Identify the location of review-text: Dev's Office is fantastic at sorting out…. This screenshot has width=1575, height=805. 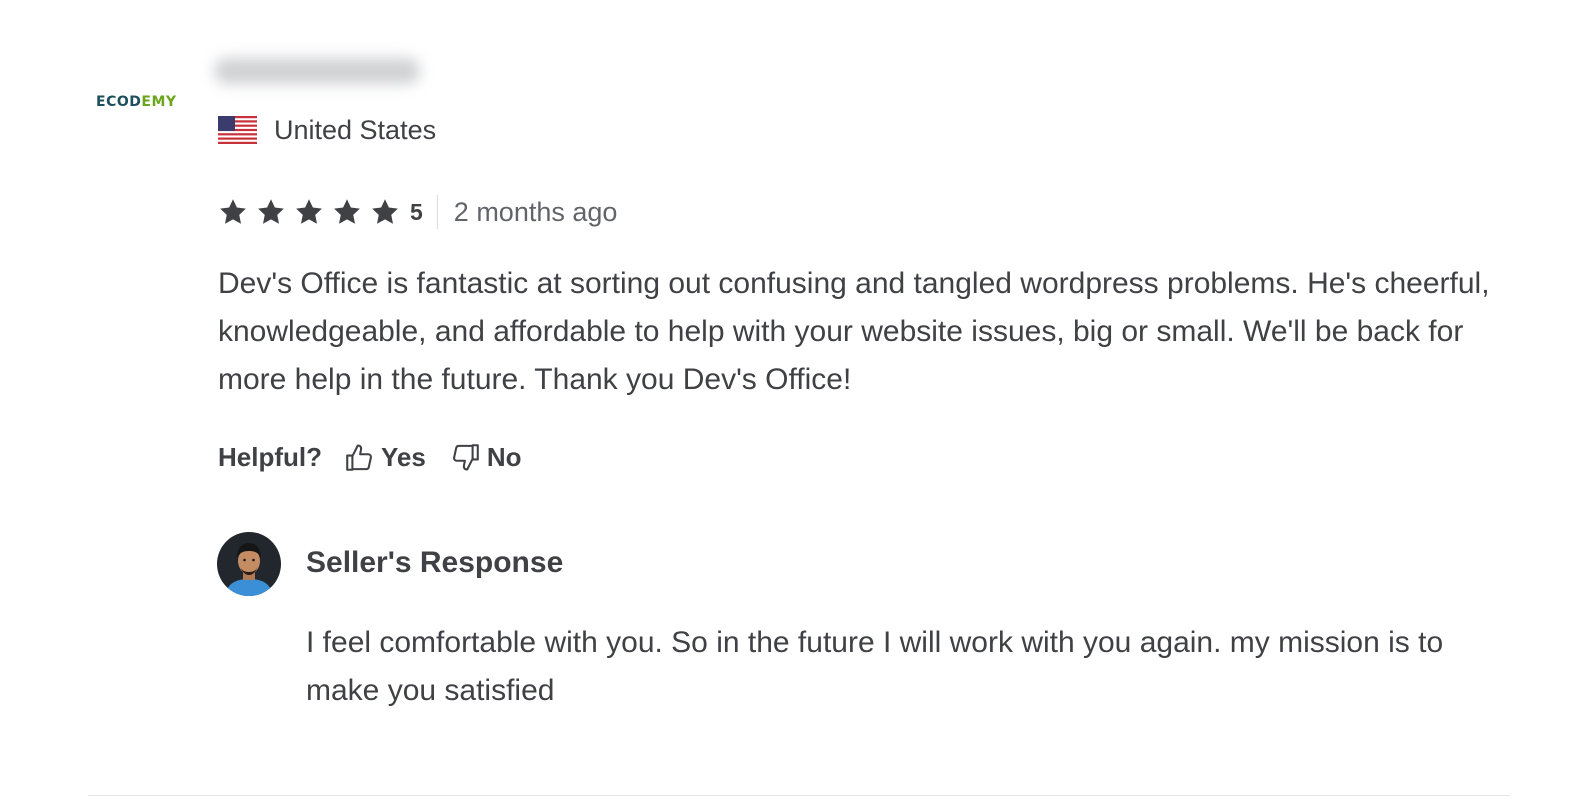
(854, 331).